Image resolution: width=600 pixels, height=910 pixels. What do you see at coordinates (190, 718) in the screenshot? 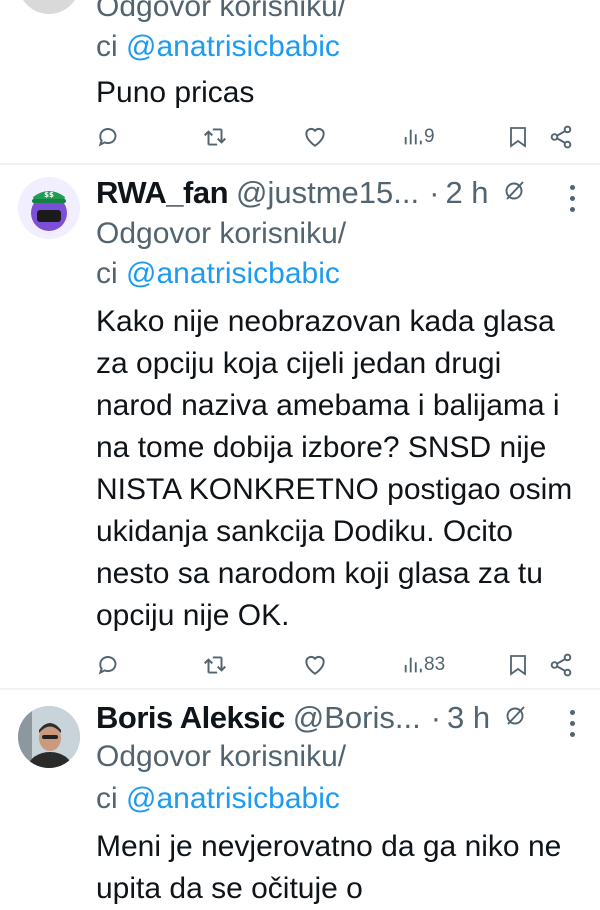
I see `display-name: Boris Aleksic` at bounding box center [190, 718].